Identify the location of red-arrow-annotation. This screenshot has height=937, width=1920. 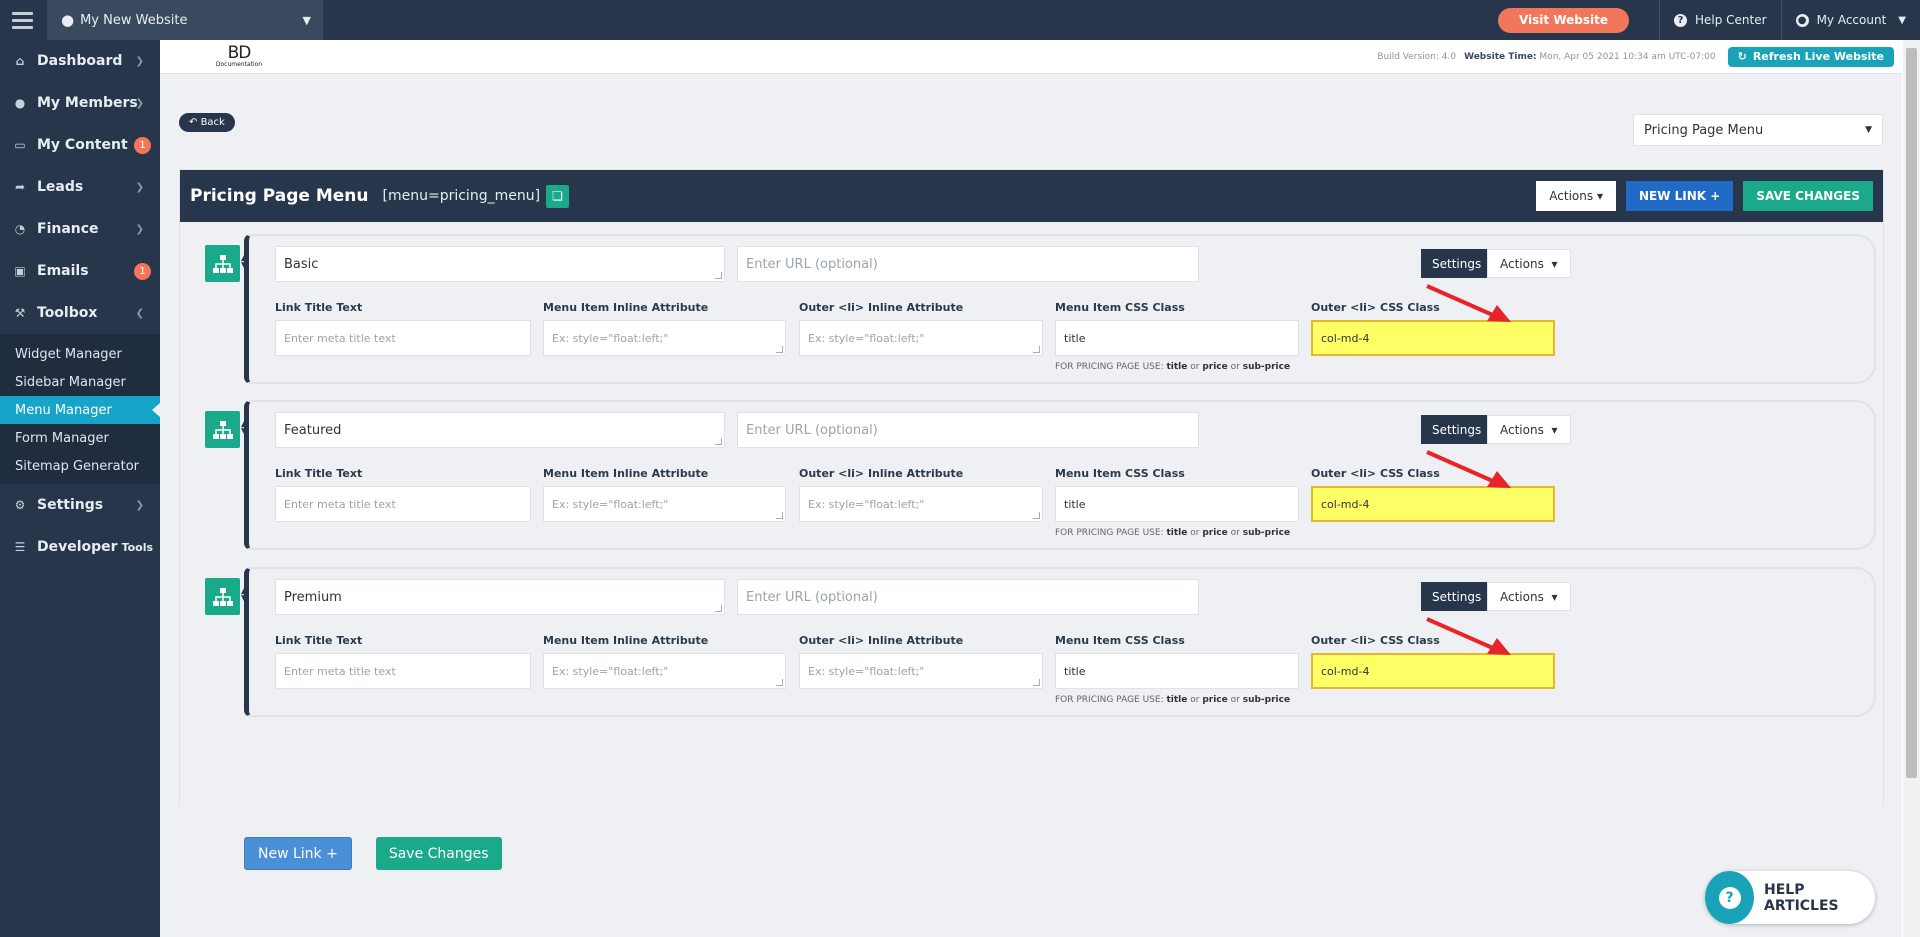
(1469, 304).